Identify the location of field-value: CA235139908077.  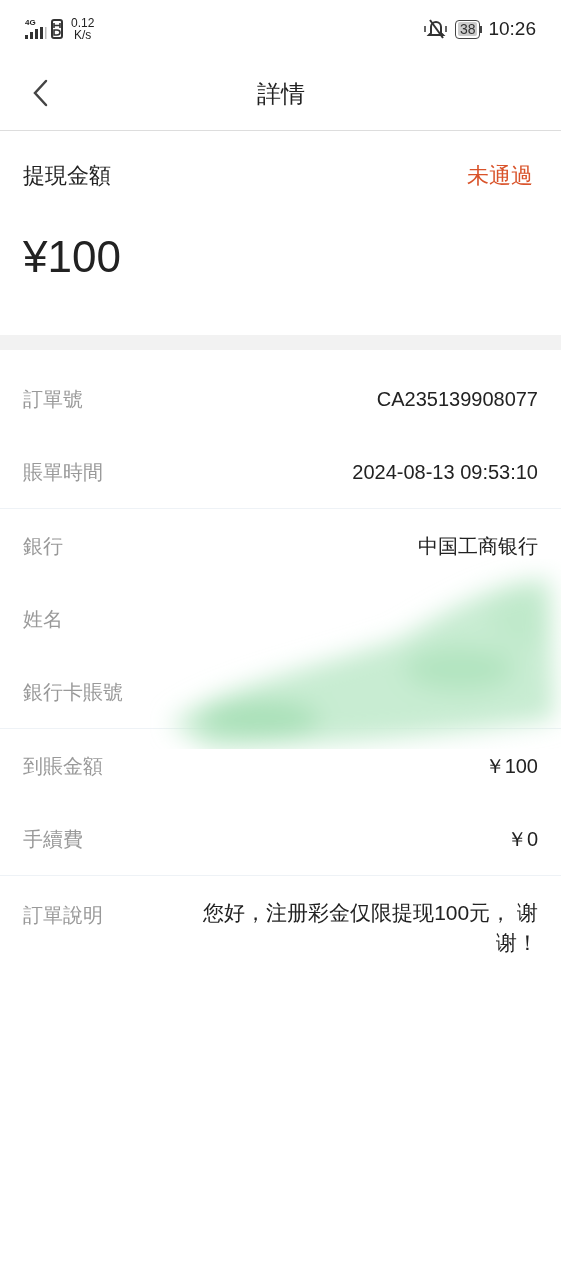
(457, 399).